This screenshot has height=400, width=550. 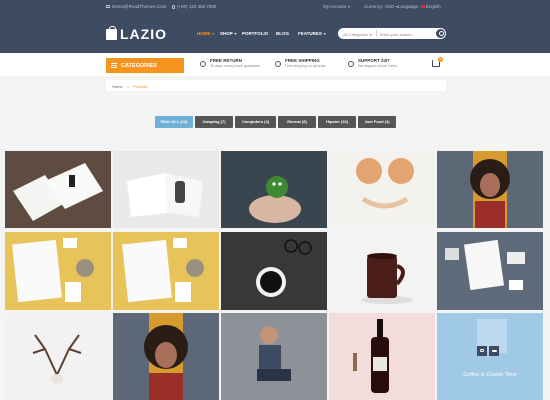 I want to click on breadcrumb: Home > Portfolio, so click(x=276, y=85).